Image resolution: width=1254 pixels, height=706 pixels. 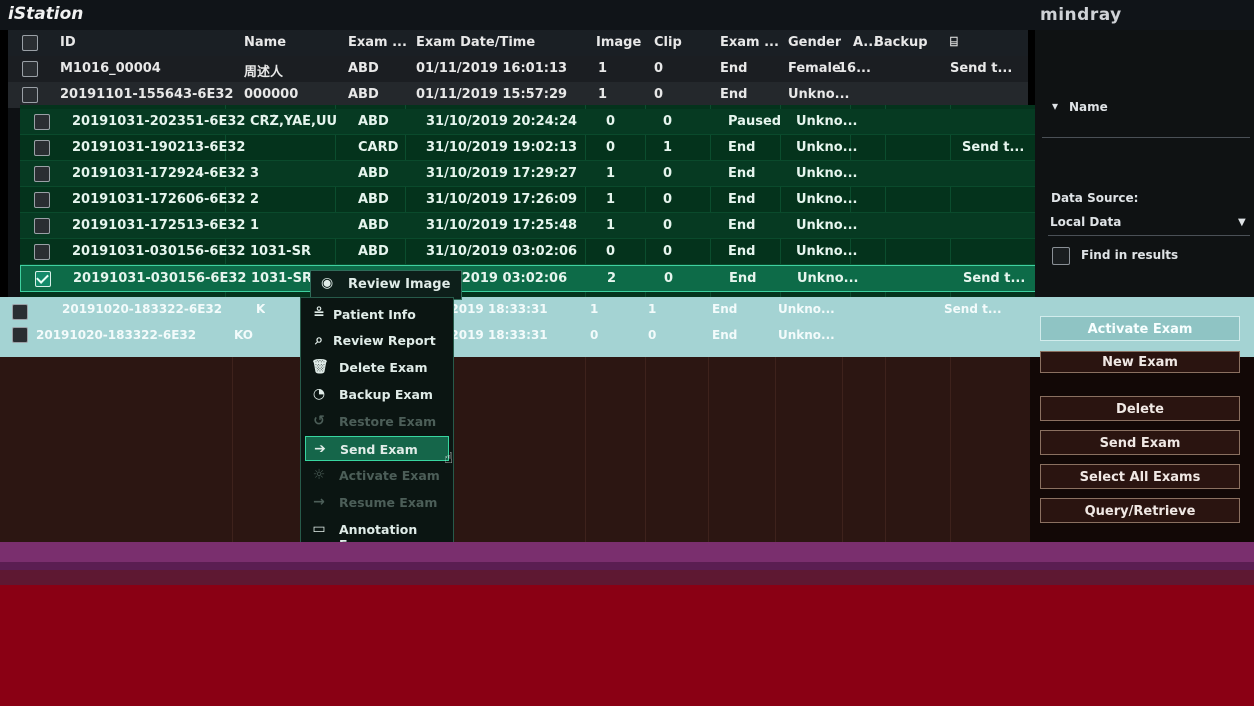 I want to click on query-retrieve-button: Query/Retrieve, so click(x=1140, y=510).